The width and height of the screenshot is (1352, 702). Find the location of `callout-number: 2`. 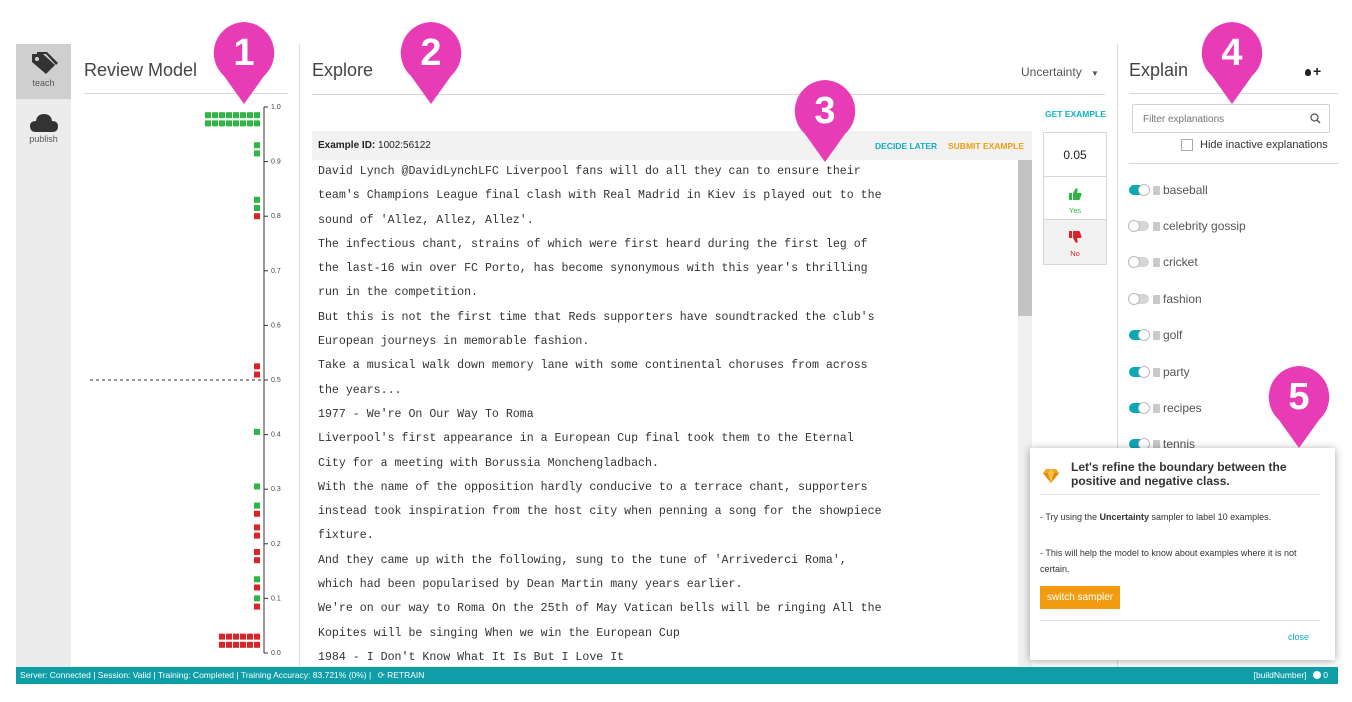

callout-number: 2 is located at coordinates (430, 53).